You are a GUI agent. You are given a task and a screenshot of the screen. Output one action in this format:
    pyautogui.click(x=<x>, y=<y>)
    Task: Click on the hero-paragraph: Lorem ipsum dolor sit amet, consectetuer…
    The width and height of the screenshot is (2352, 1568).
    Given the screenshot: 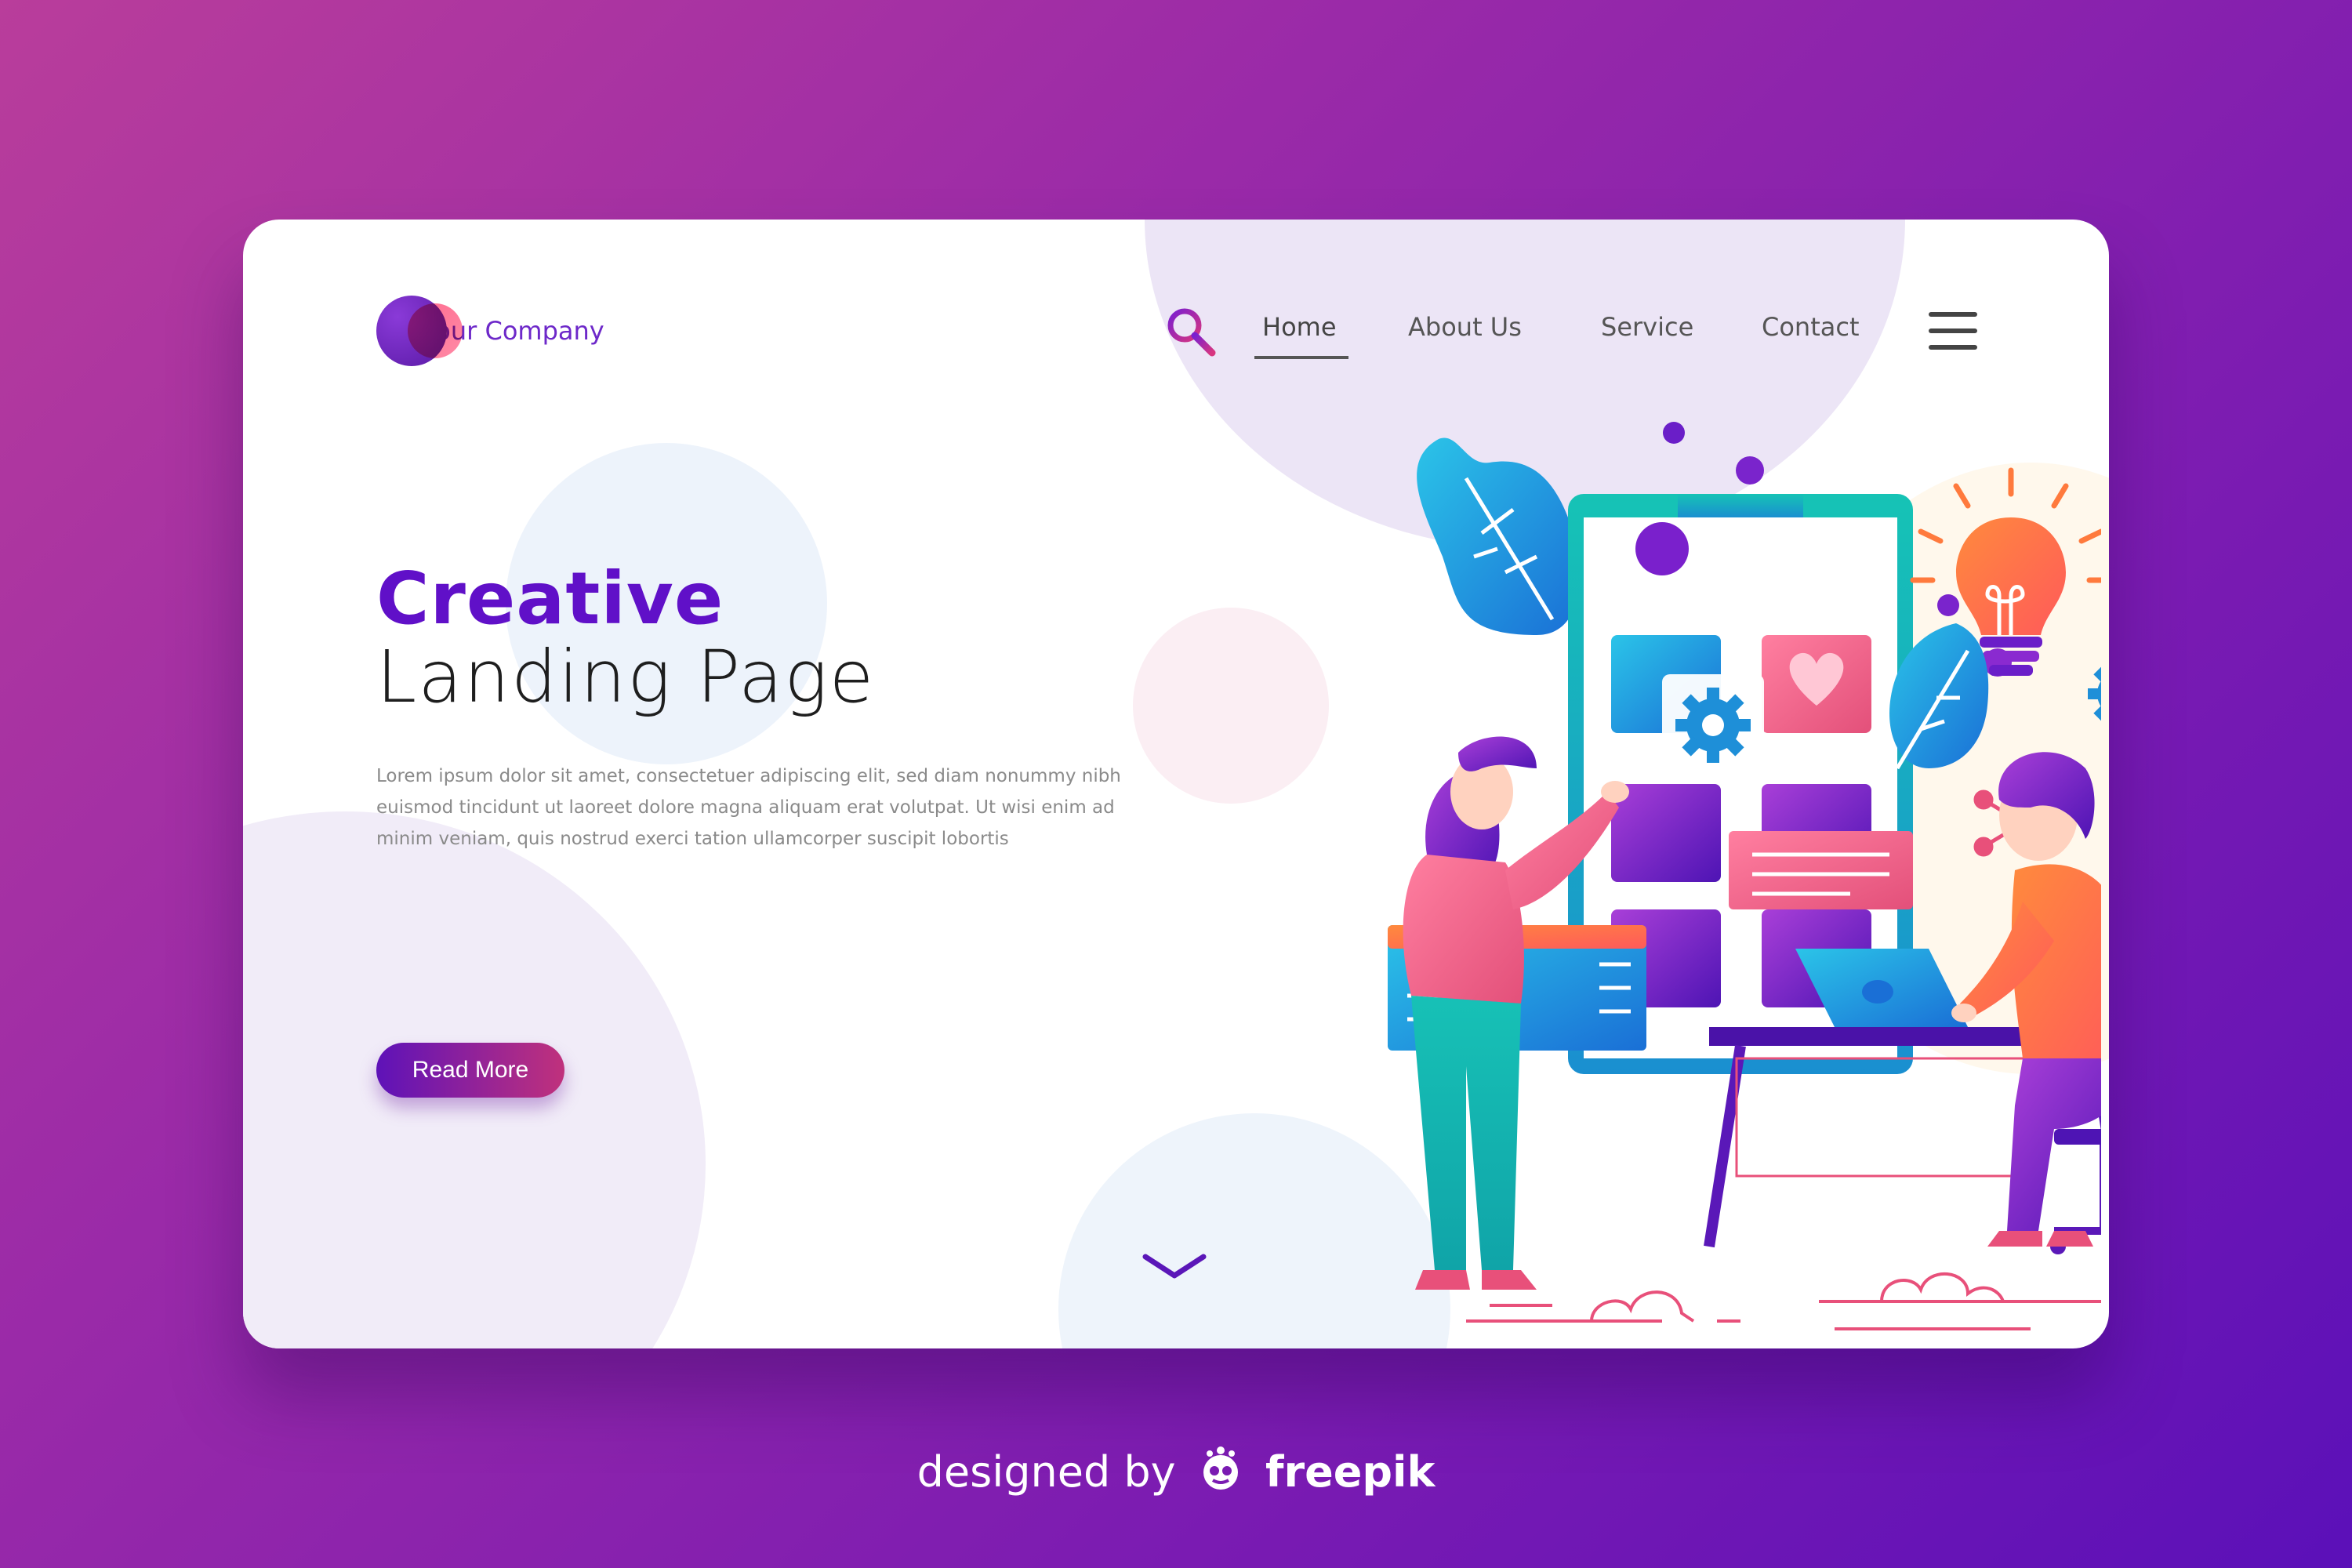 What is the action you would take?
    pyautogui.click(x=748, y=807)
    